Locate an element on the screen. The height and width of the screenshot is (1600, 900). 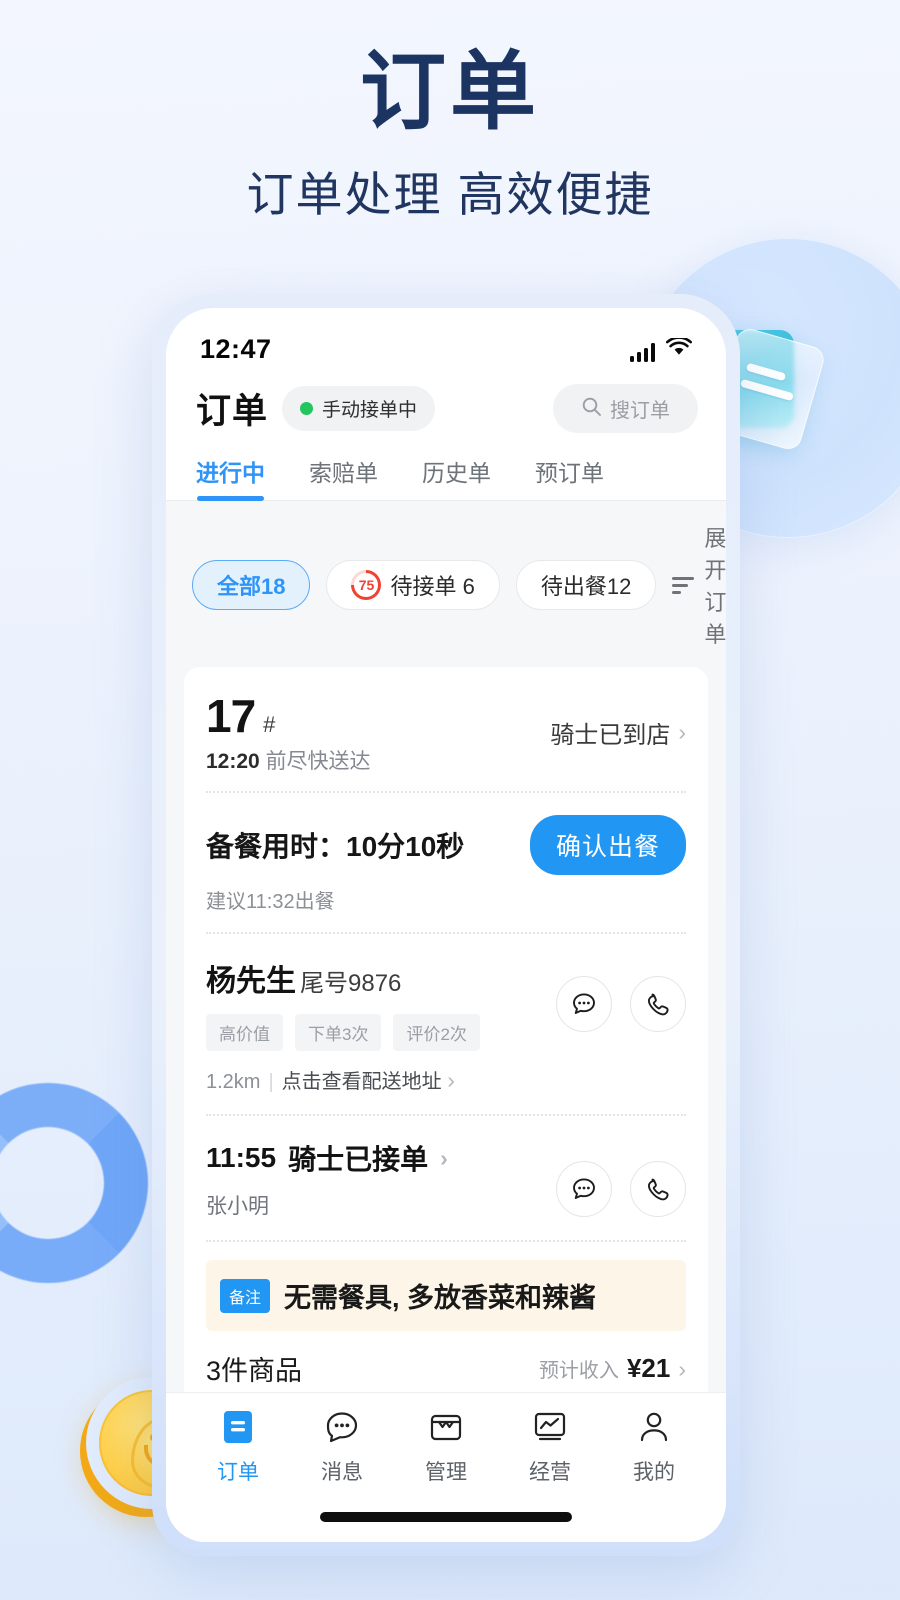
tab-history: 历史单 is located at coordinates (456, 477).